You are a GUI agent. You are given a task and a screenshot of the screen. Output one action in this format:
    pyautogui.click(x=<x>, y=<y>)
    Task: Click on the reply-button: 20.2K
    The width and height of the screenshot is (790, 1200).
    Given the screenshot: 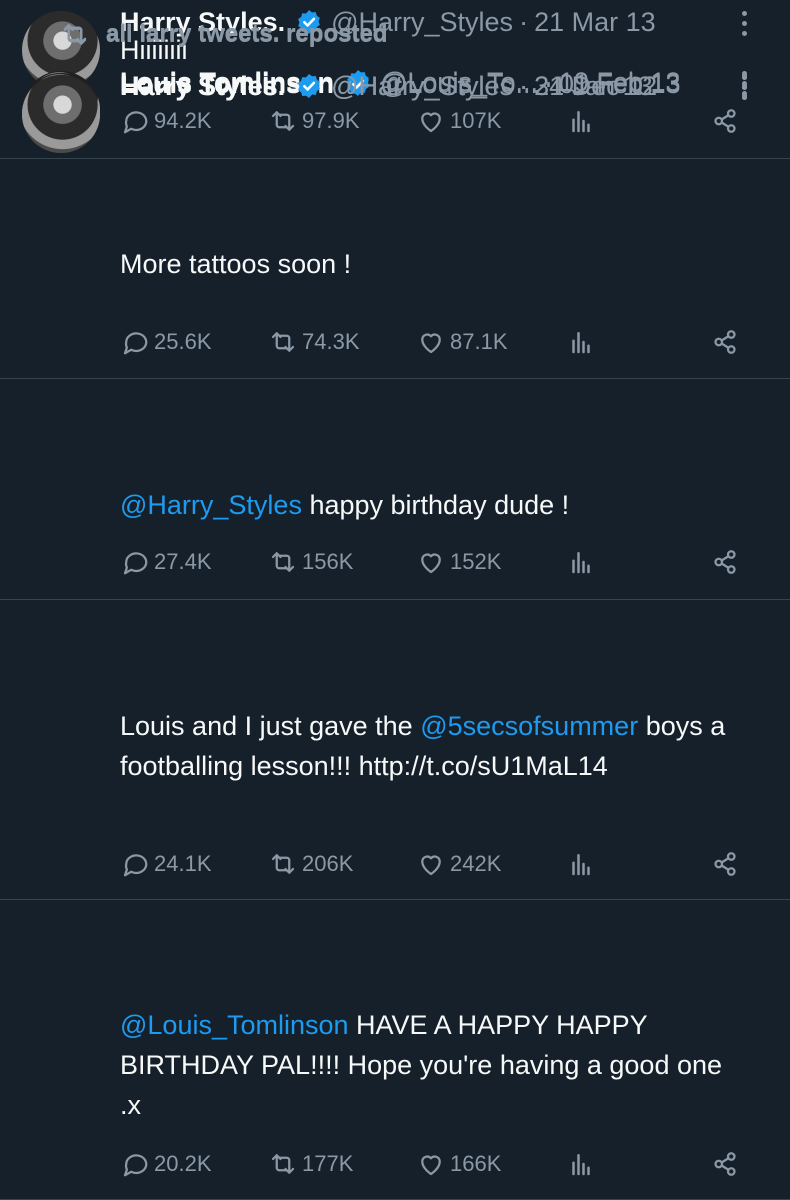 What is the action you would take?
    pyautogui.click(x=166, y=1164)
    